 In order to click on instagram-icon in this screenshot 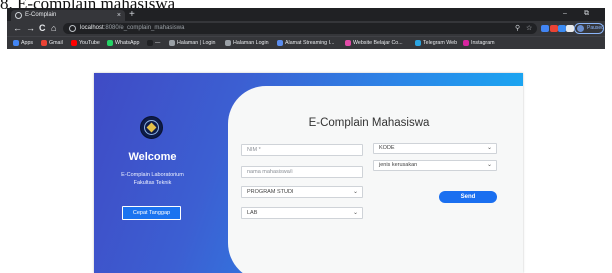, I will do `click(466, 43)`.